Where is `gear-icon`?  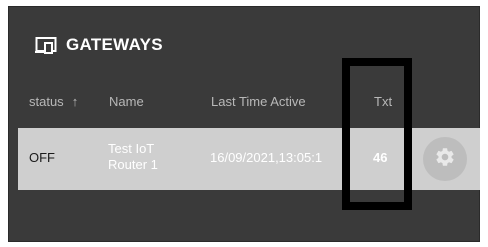
gear-icon is located at coordinates (445, 159).